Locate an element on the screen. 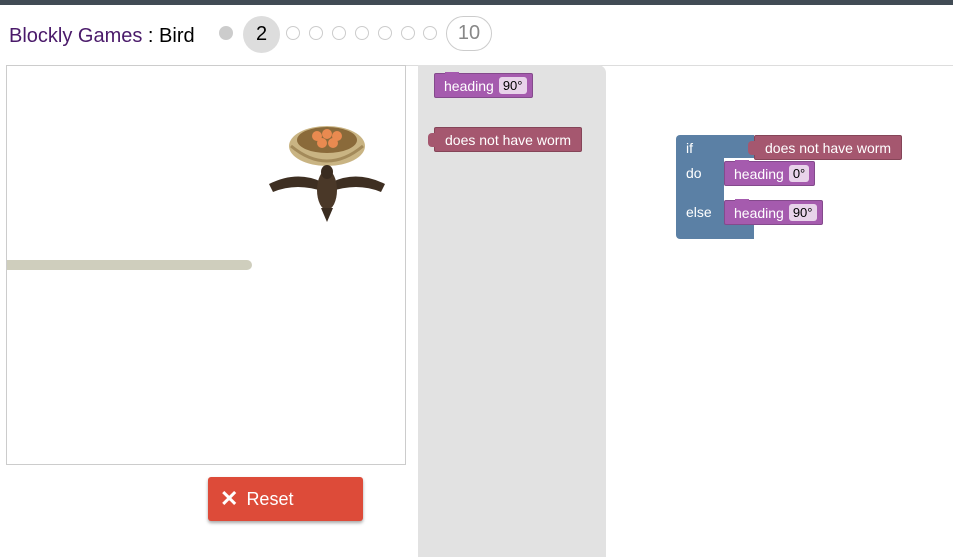 This screenshot has height=557, width=953. toolbox-heading-block: heading 90° is located at coordinates (483, 85).